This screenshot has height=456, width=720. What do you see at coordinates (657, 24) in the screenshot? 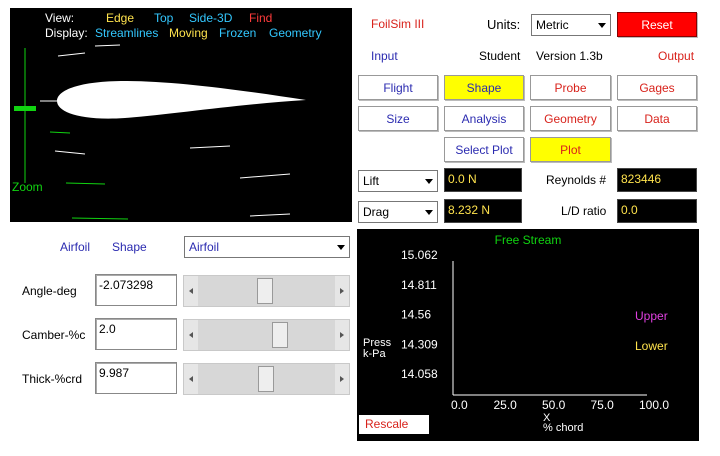
I see `reset-button: Reset` at bounding box center [657, 24].